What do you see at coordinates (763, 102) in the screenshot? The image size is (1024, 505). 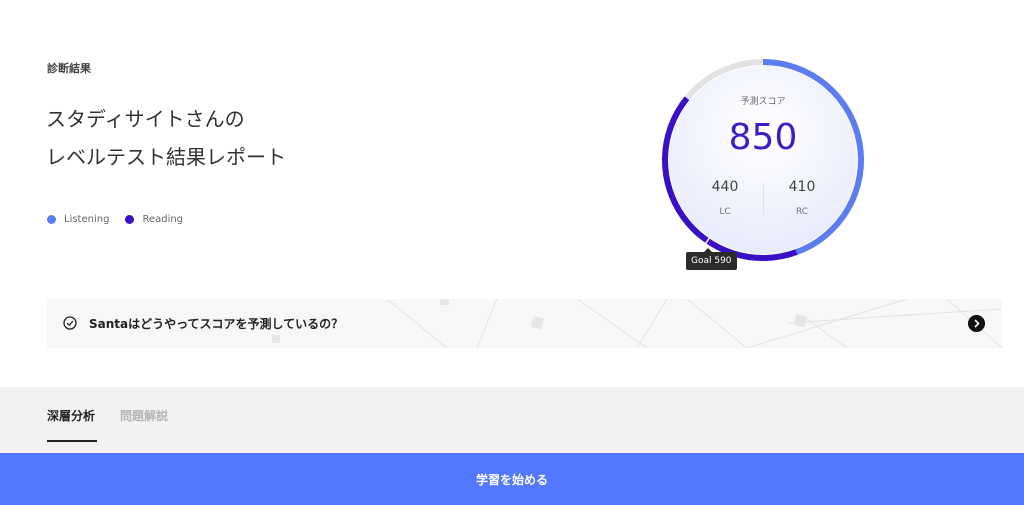 I see `predicted-score-label: 予測スコア` at bounding box center [763, 102].